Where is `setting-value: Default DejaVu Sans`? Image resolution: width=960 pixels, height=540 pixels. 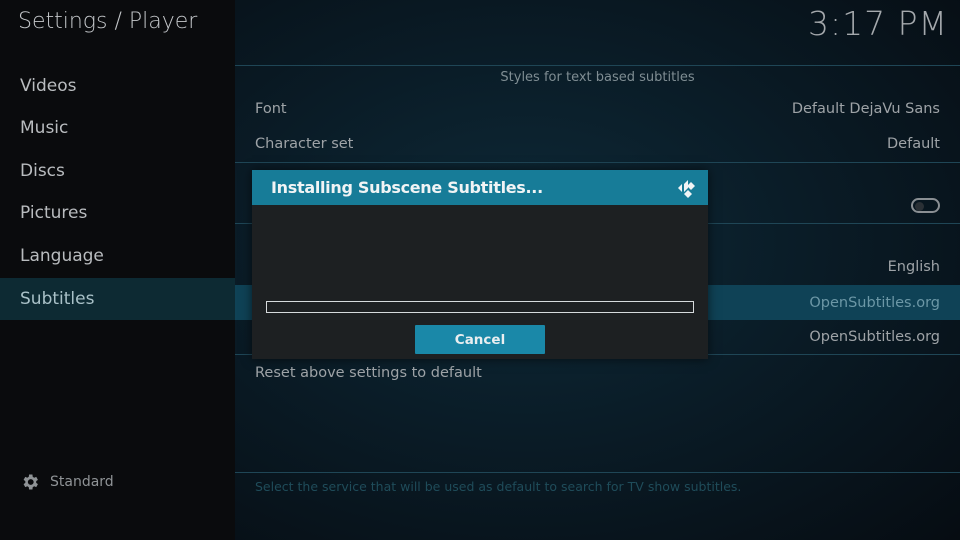
setting-value: Default DejaVu Sans is located at coordinates (865, 108).